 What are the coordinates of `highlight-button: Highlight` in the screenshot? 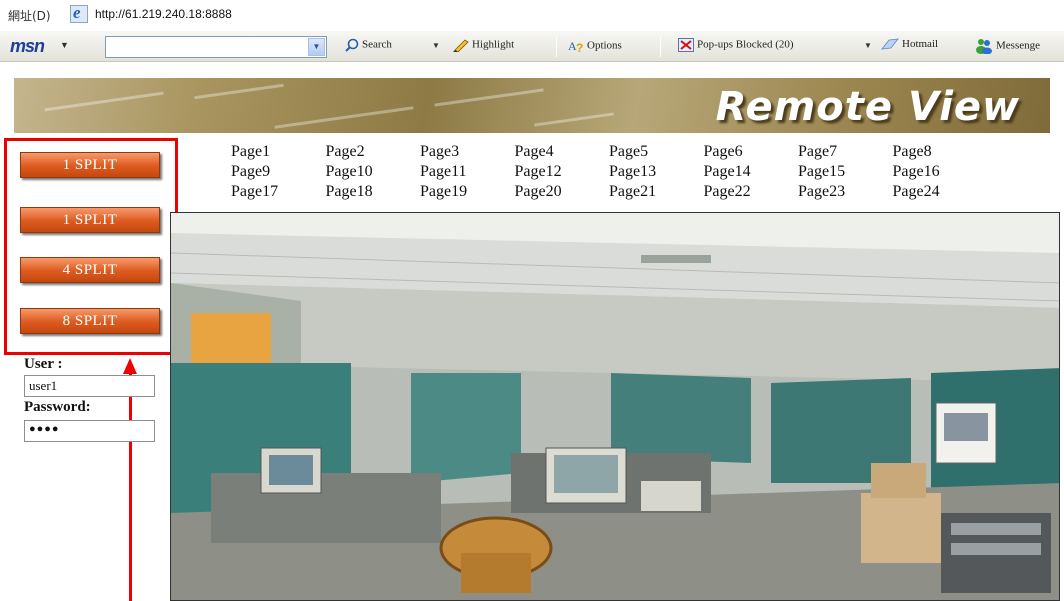 It's located at (483, 45).